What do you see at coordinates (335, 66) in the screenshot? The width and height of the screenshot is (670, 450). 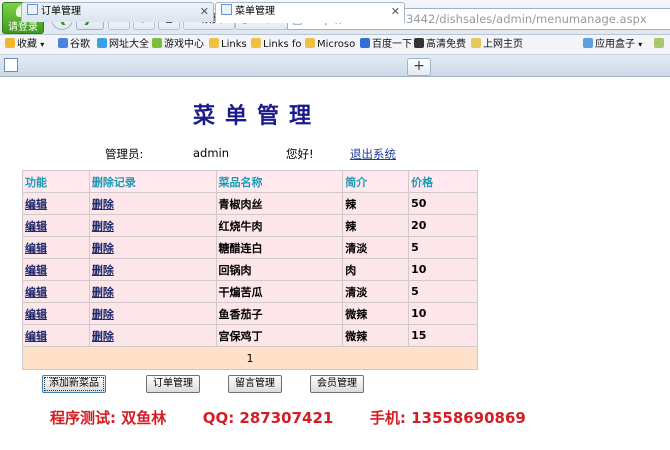 I see `tab-strip` at bounding box center [335, 66].